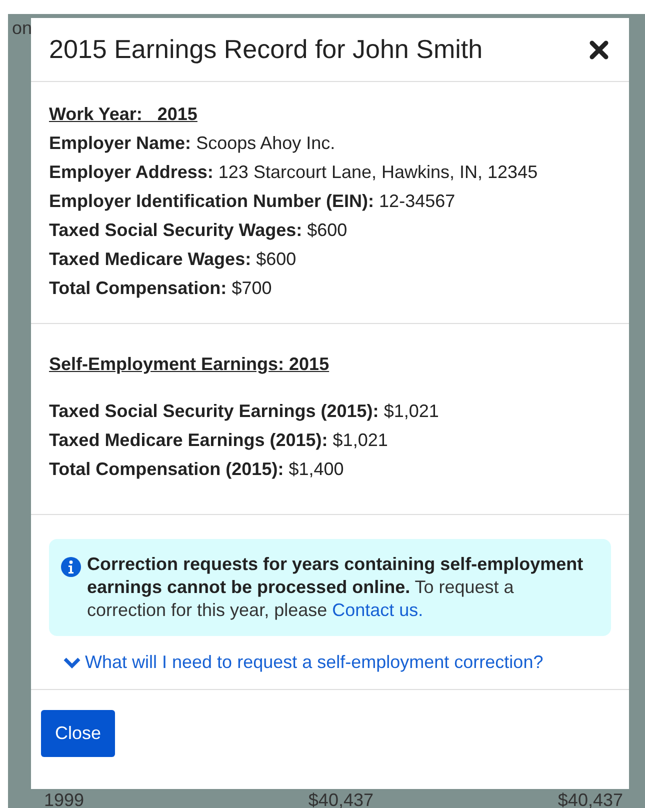 The image size is (645, 808). What do you see at coordinates (197, 469) in the screenshot?
I see `field-line: Total Compensation (2015): $1,400` at bounding box center [197, 469].